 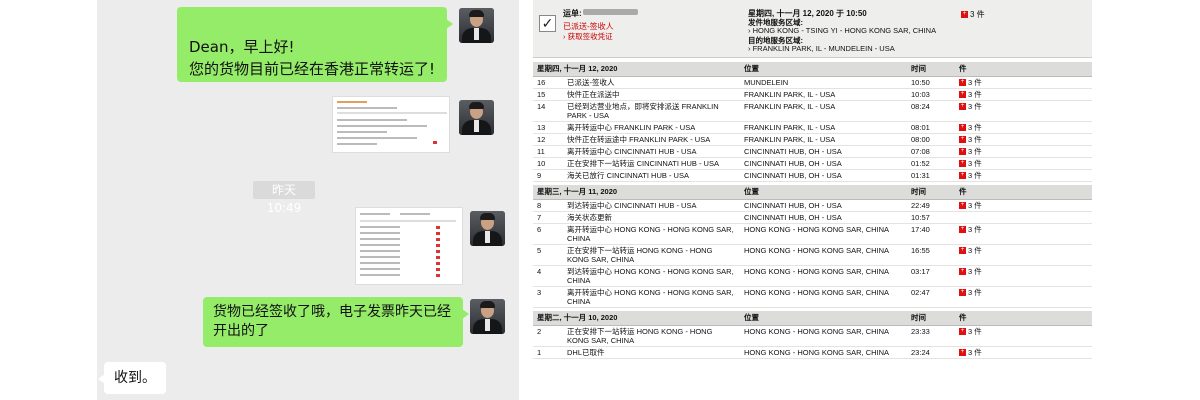 What do you see at coordinates (931, 336) in the screenshot?
I see `event-time: 23:33` at bounding box center [931, 336].